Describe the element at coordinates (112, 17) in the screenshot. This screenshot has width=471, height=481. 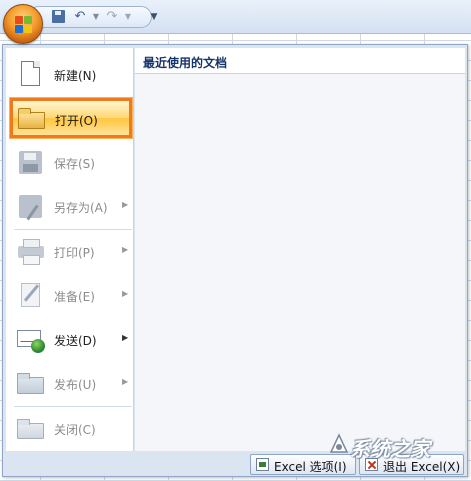
I see `redo-icon: ↷` at that location.